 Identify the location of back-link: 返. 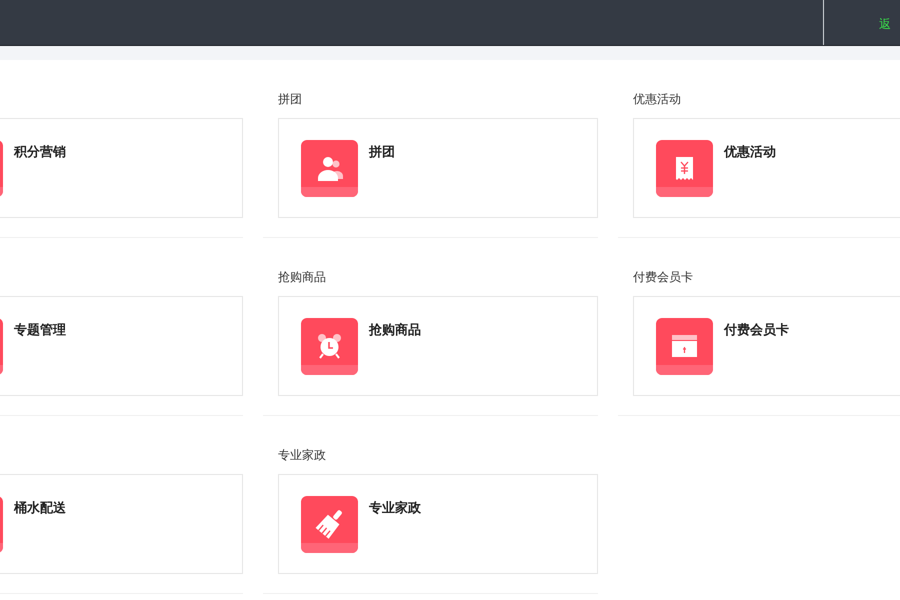
(885, 24).